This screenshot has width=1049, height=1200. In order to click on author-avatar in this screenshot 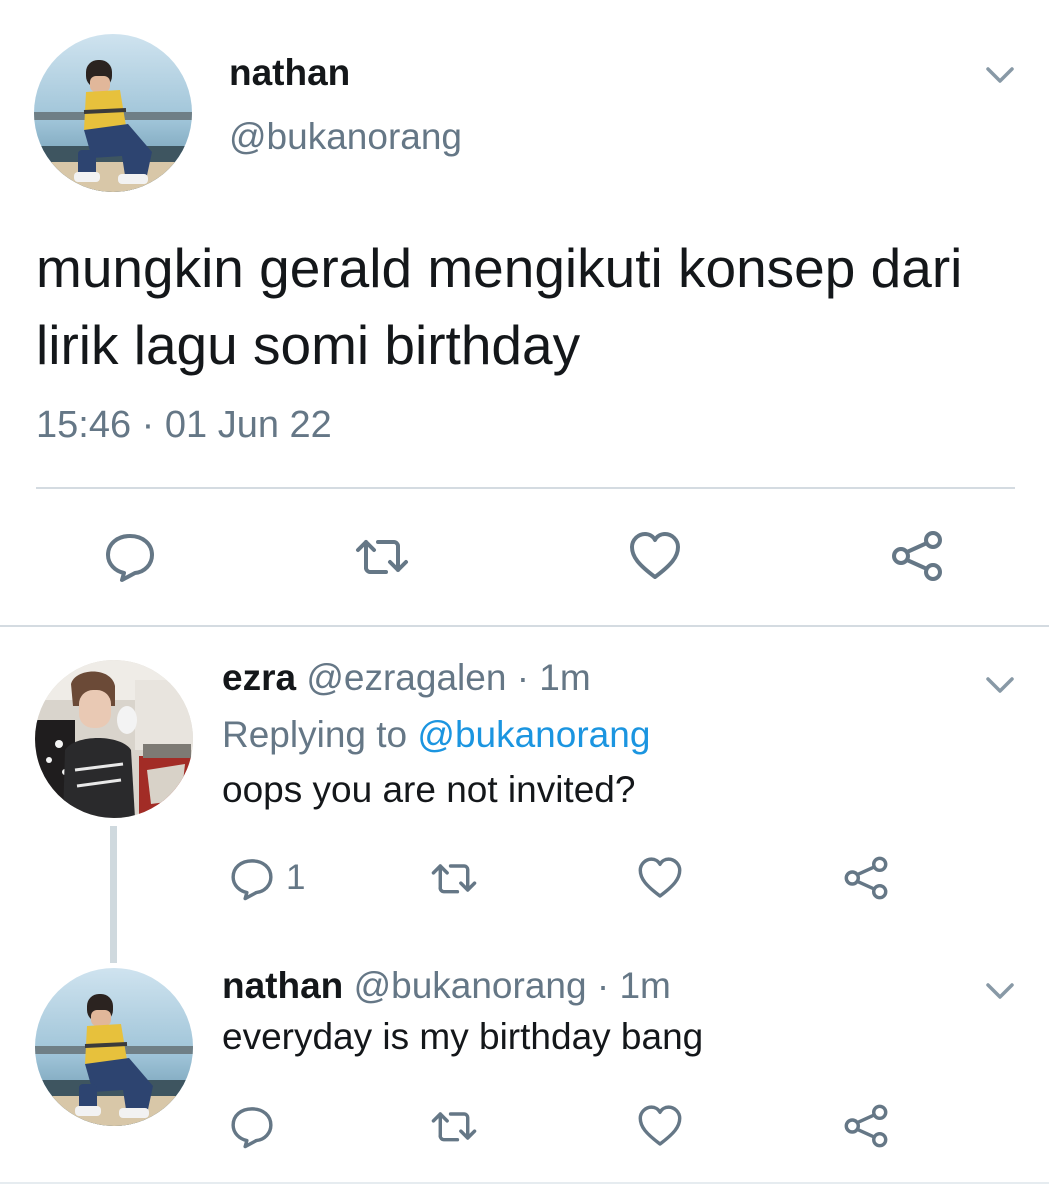, I will do `click(113, 113)`.